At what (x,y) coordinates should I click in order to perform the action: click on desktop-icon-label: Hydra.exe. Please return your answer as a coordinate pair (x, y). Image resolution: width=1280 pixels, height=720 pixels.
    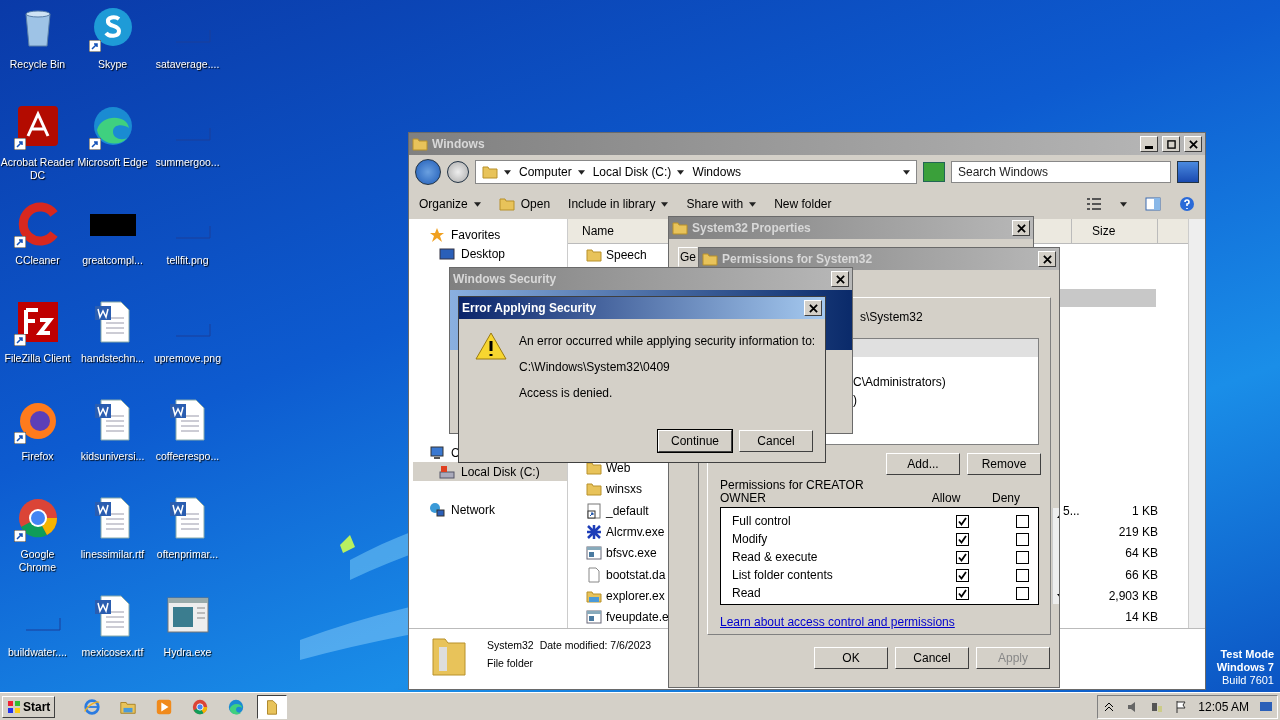
    Looking at the image, I should click on (187, 652).